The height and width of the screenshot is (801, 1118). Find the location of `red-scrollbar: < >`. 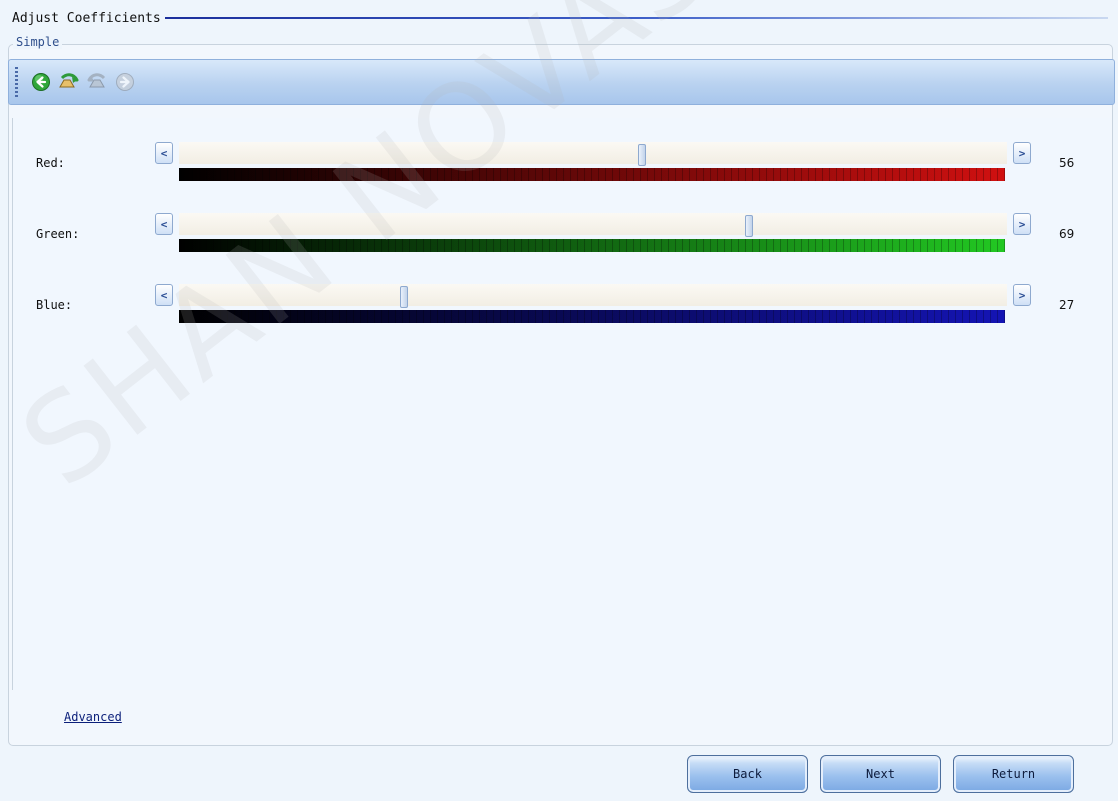

red-scrollbar: < > is located at coordinates (593, 154).